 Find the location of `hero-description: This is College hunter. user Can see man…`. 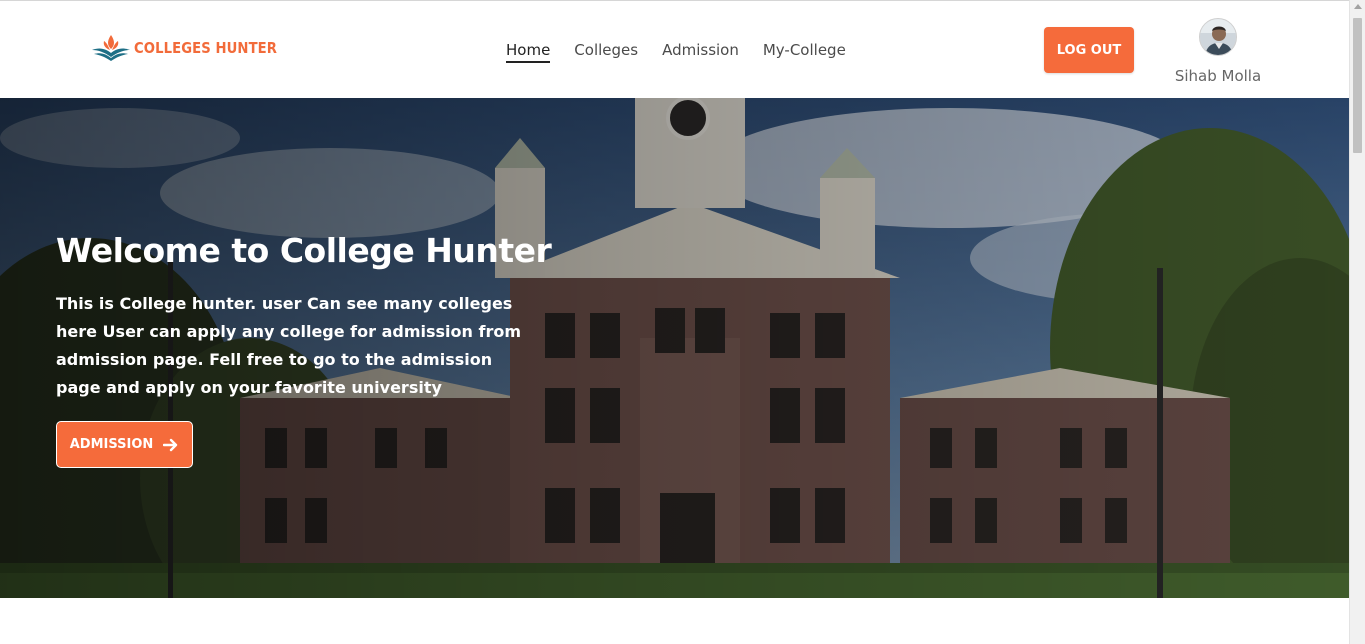

hero-description: This is College hunter. user Can see man… is located at coordinates (288, 345).